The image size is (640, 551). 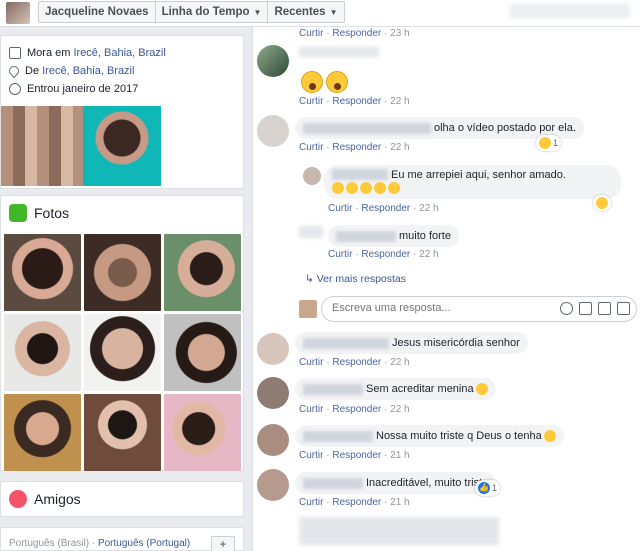 What do you see at coordinates (119, 53) in the screenshot?
I see `lives-link: Irecê, Bahia, Brazil` at bounding box center [119, 53].